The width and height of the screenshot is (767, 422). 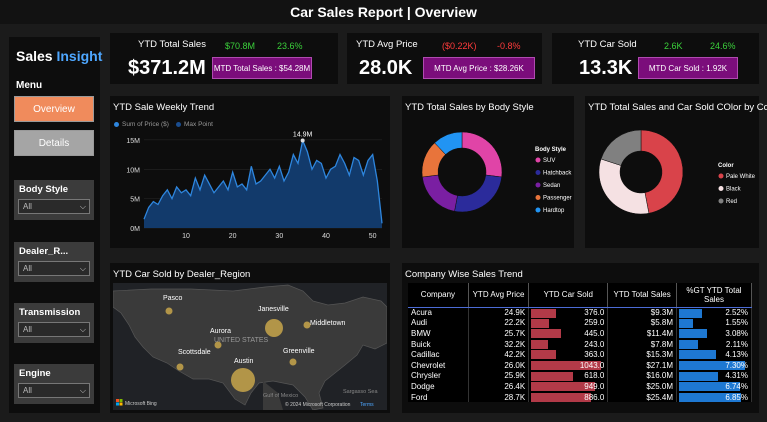 What do you see at coordinates (607, 44) in the screenshot?
I see `kpi-label: YTD Car Sold` at bounding box center [607, 44].